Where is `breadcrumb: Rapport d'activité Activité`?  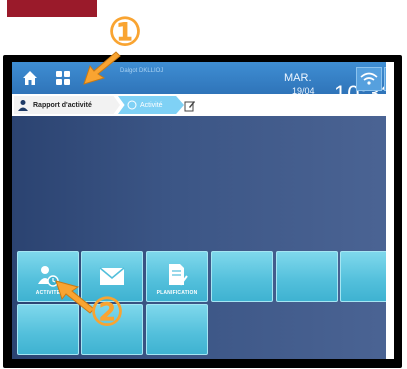
breadcrumb: Rapport d'activité Activité is located at coordinates (203, 105).